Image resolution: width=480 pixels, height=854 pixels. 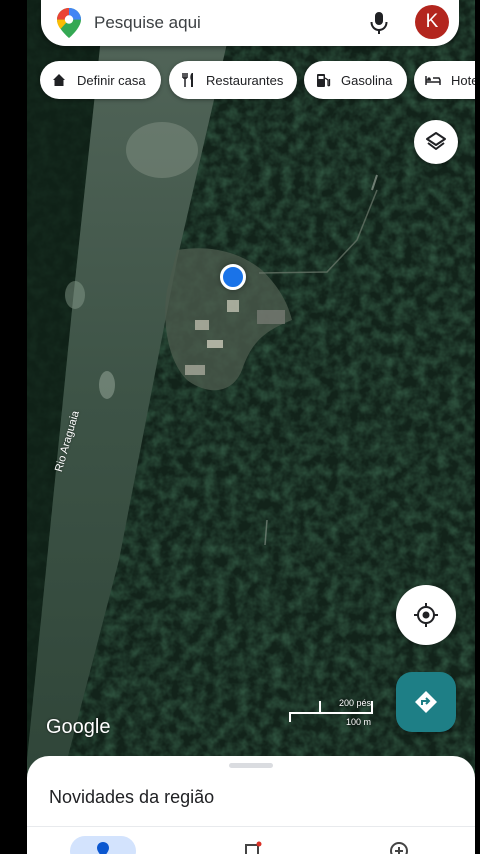 I want to click on chip-restaurants: Restaurantes, so click(x=233, y=80).